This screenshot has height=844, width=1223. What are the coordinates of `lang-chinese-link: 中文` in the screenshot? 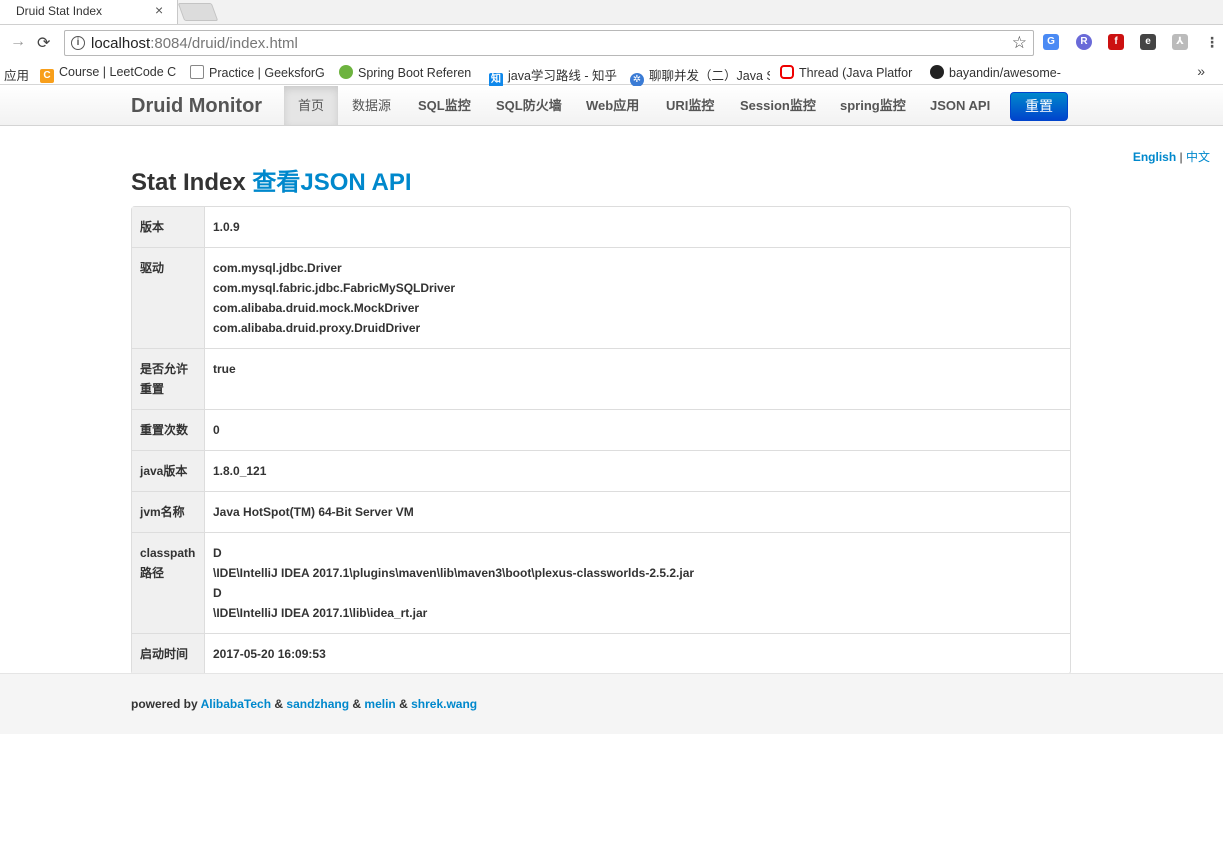 It's located at (1198, 157).